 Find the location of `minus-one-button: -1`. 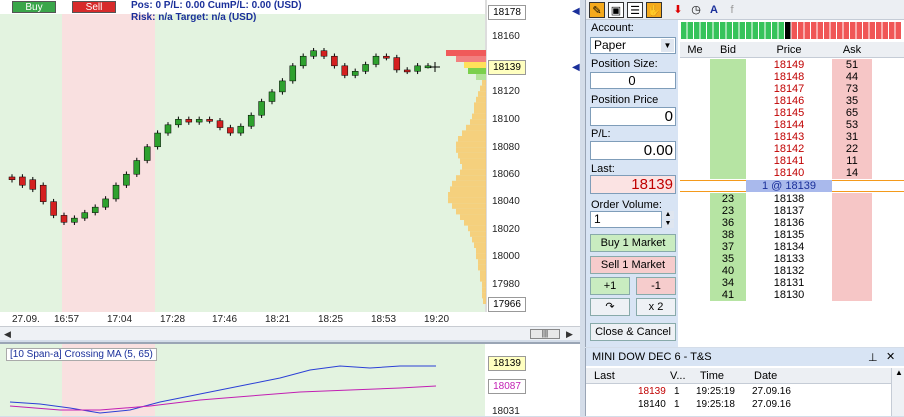

minus-one-button: -1 is located at coordinates (656, 286).